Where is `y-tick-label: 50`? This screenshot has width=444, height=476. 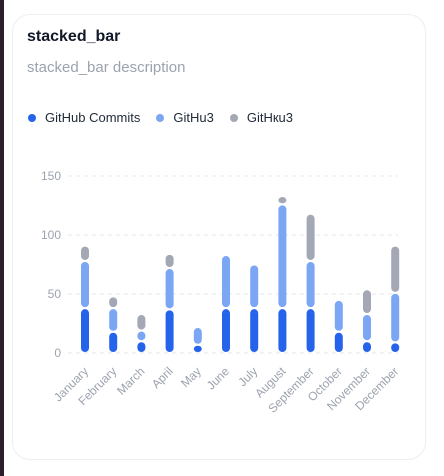 y-tick-label: 50 is located at coordinates (55, 294).